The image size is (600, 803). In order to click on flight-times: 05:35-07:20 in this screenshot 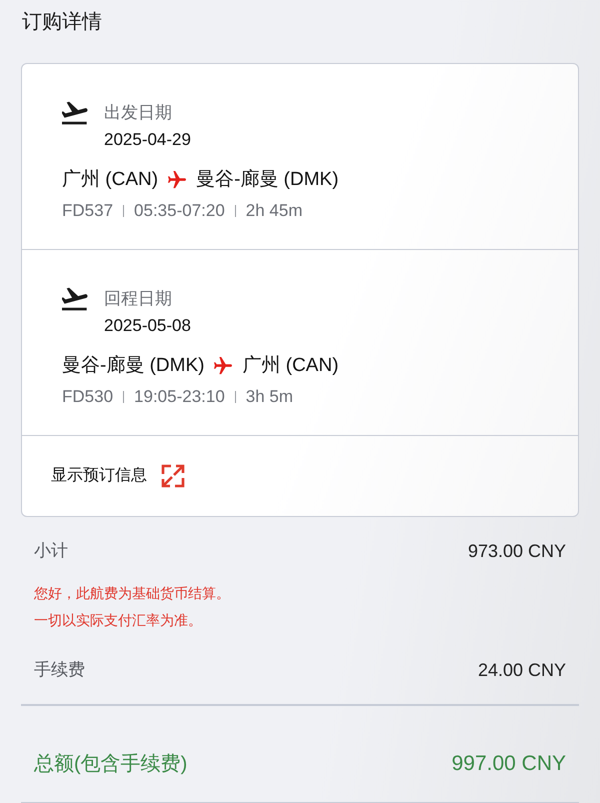, I will do `click(179, 211)`.